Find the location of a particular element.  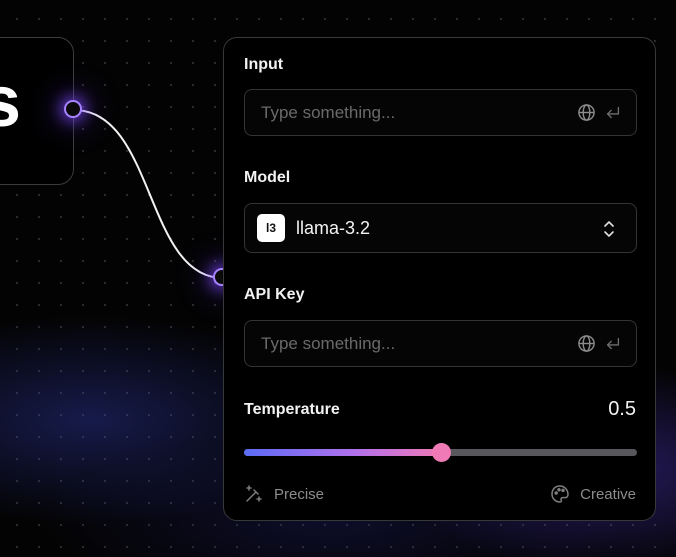

precise-hint: Precise is located at coordinates (284, 494).